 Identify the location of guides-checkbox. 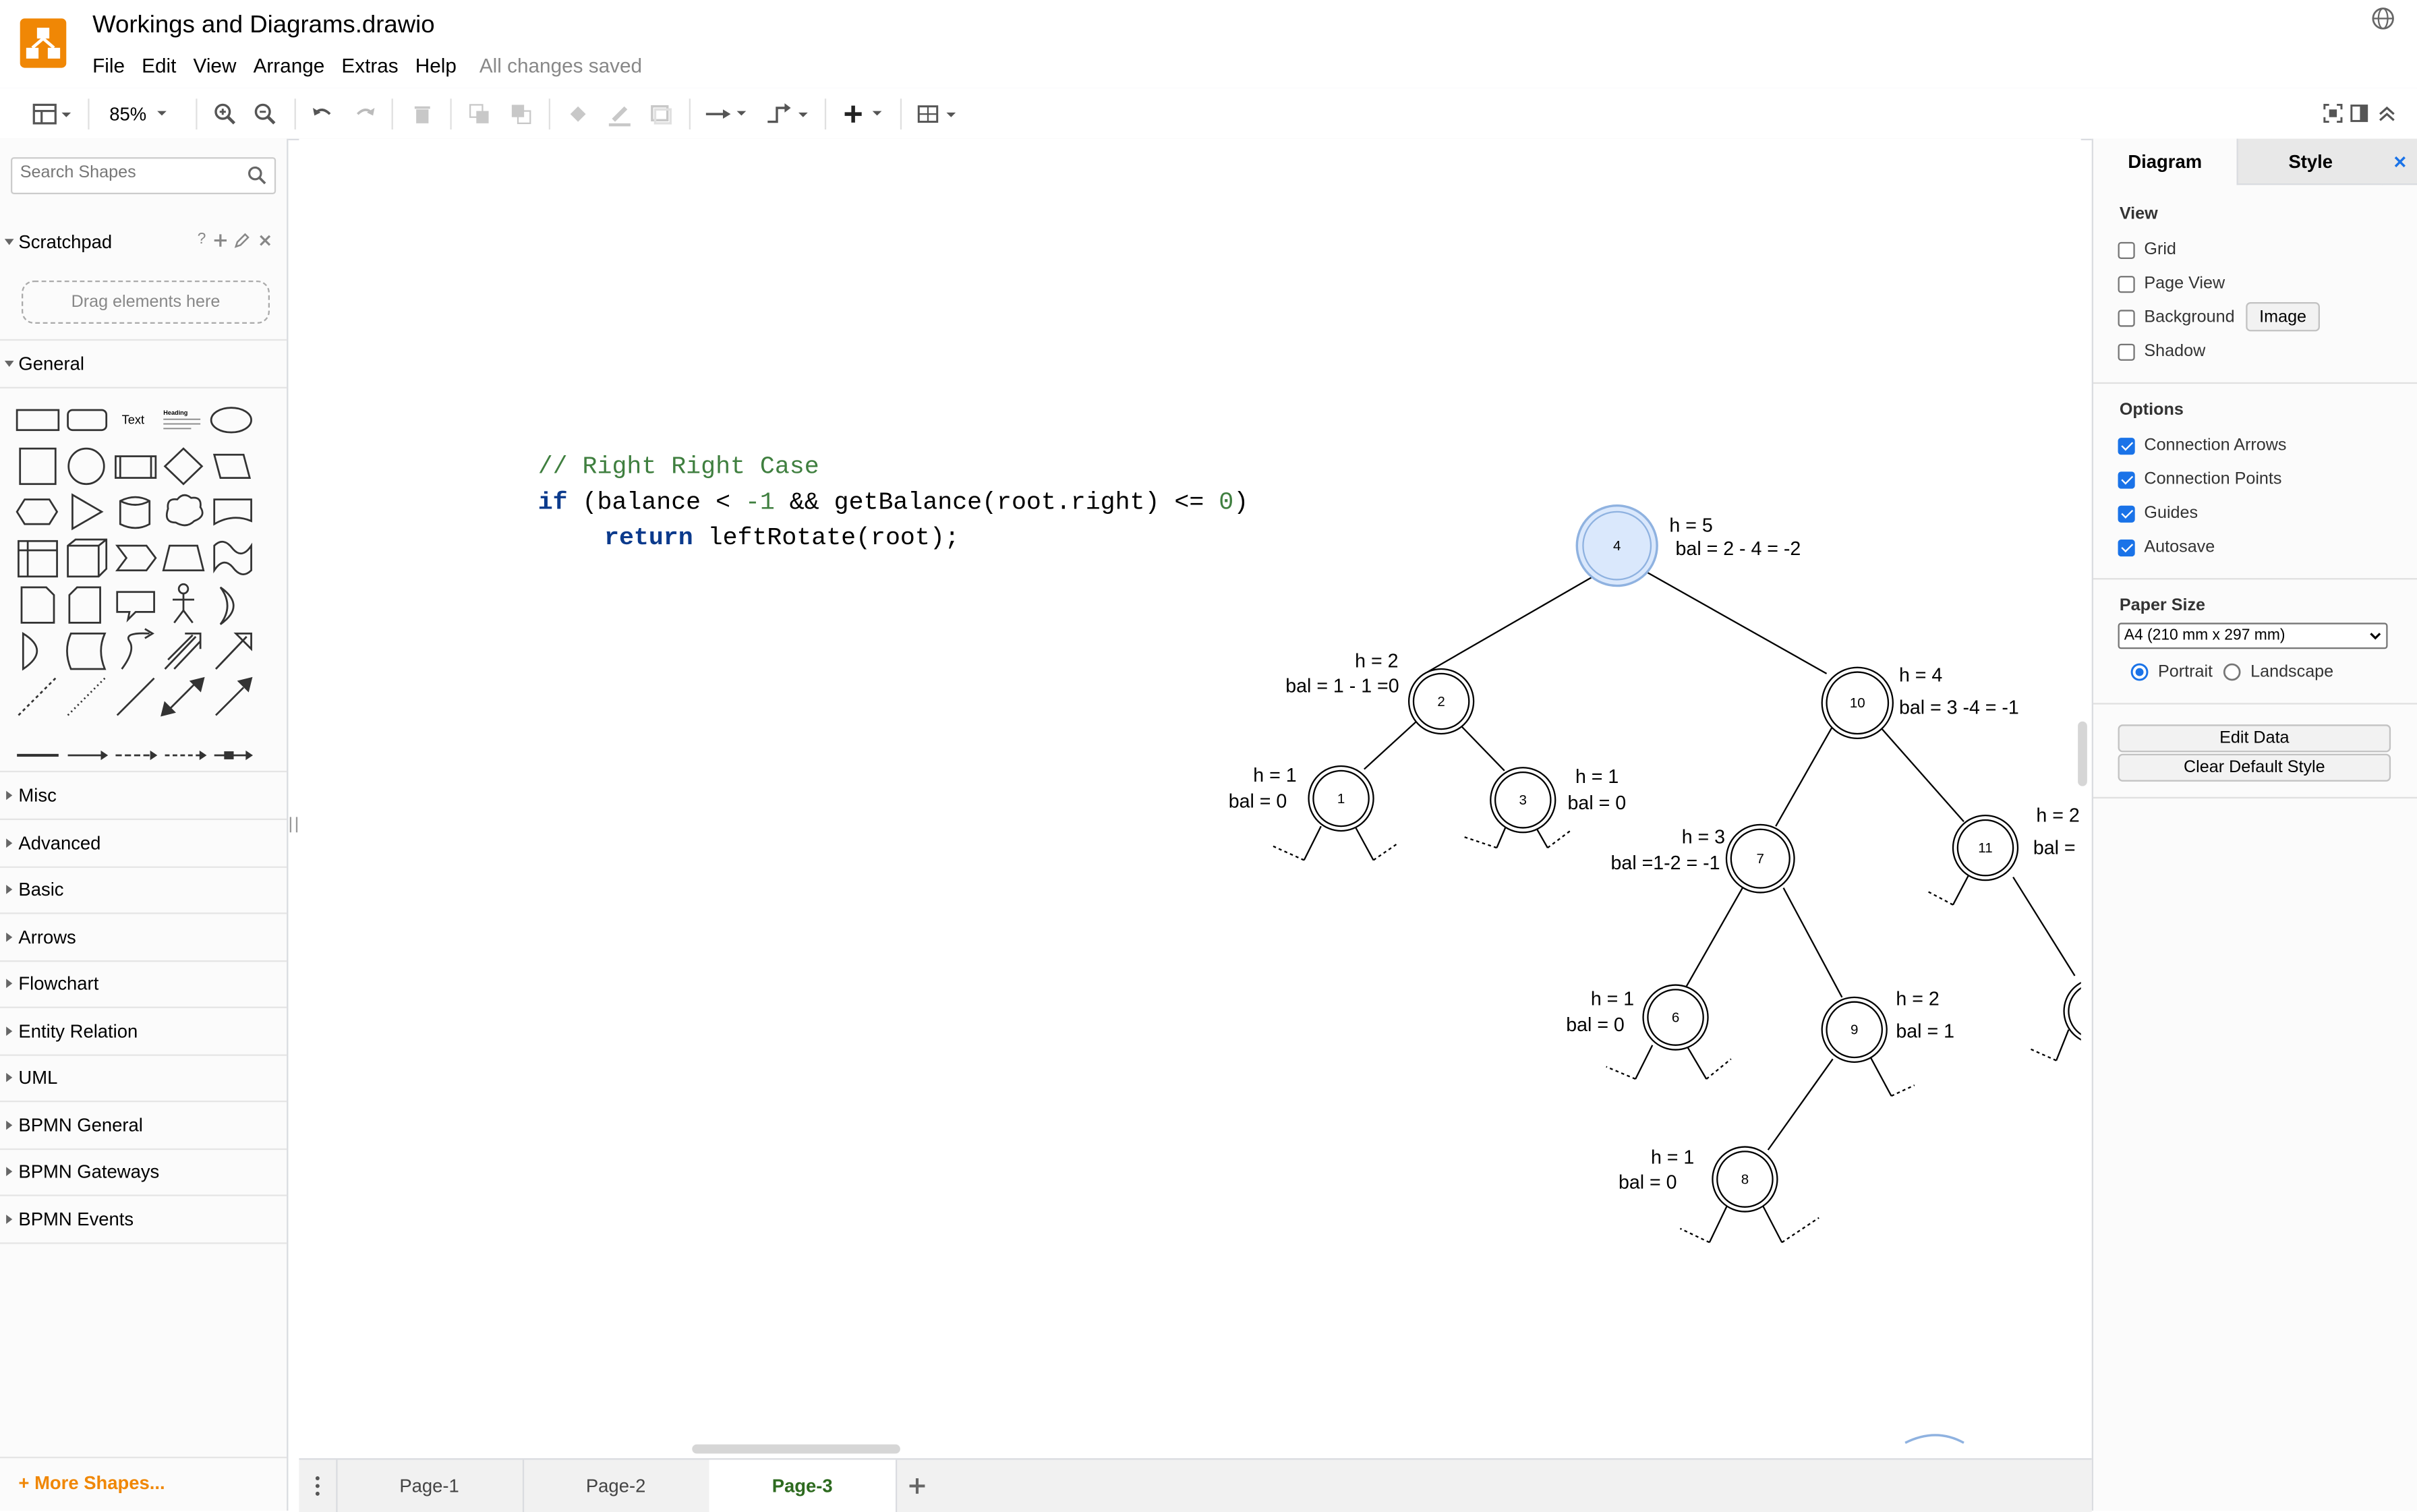
(2126, 513).